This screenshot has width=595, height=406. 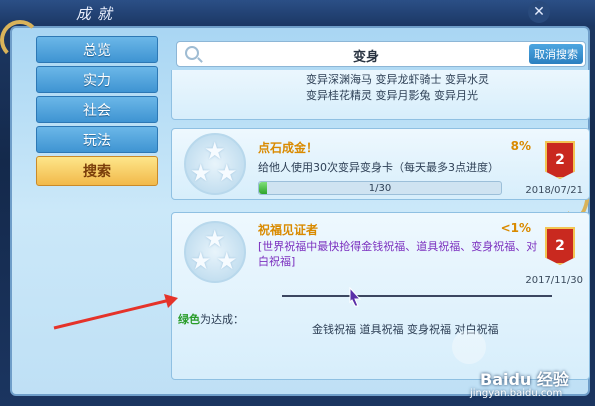 What do you see at coordinates (554, 280) in the screenshot?
I see `achievement-date: 2017/11/30` at bounding box center [554, 280].